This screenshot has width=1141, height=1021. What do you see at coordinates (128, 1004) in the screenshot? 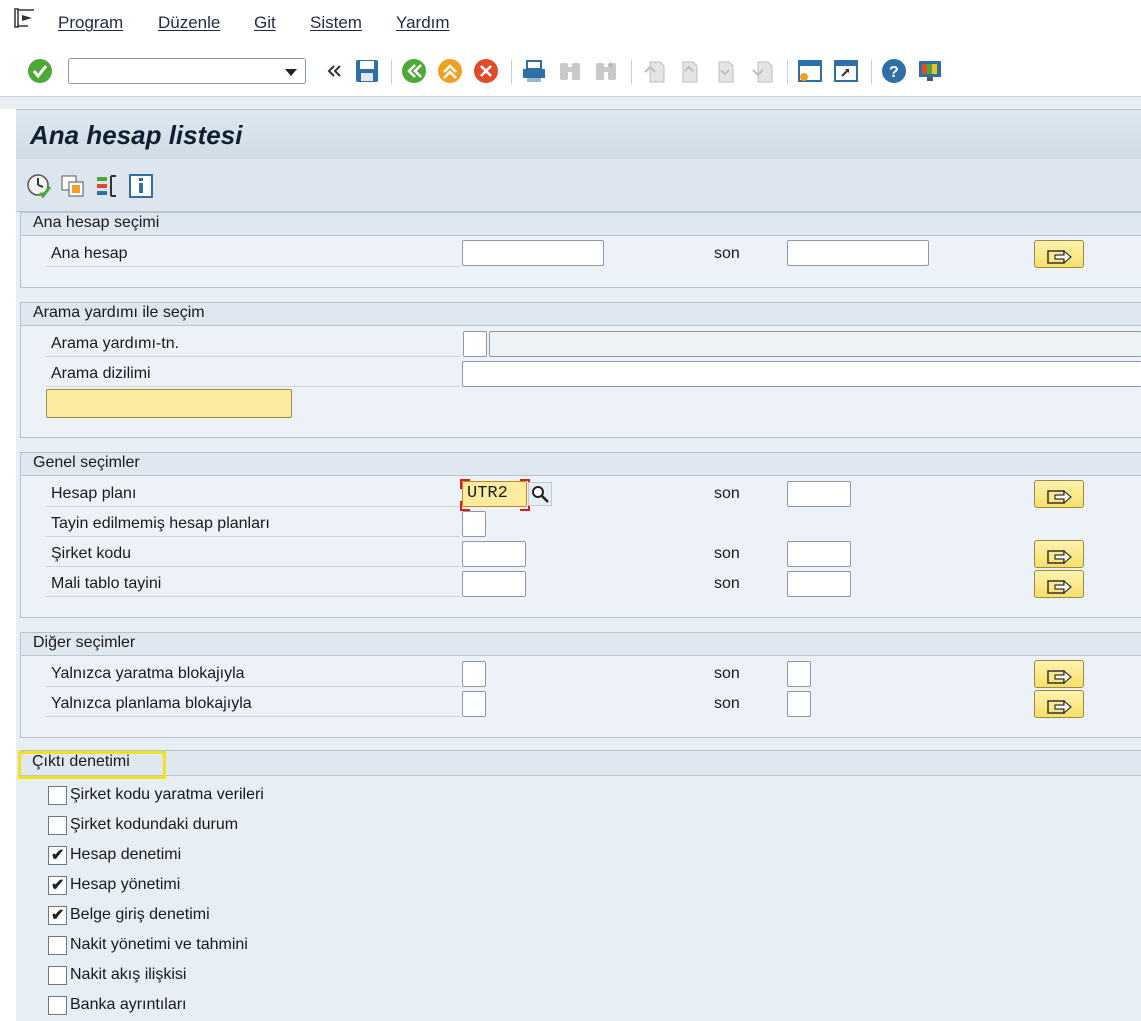
I see `checkbox-label: Banka ayrıntıları` at bounding box center [128, 1004].